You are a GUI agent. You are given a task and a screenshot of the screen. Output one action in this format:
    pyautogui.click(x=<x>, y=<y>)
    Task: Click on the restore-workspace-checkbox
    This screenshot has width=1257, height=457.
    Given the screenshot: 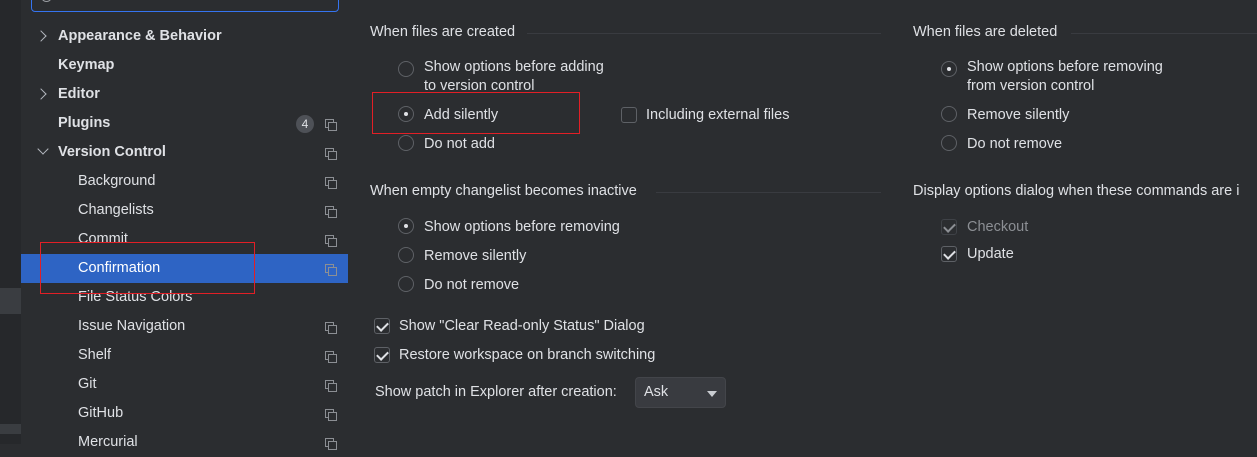 What is the action you would take?
    pyautogui.click(x=382, y=355)
    